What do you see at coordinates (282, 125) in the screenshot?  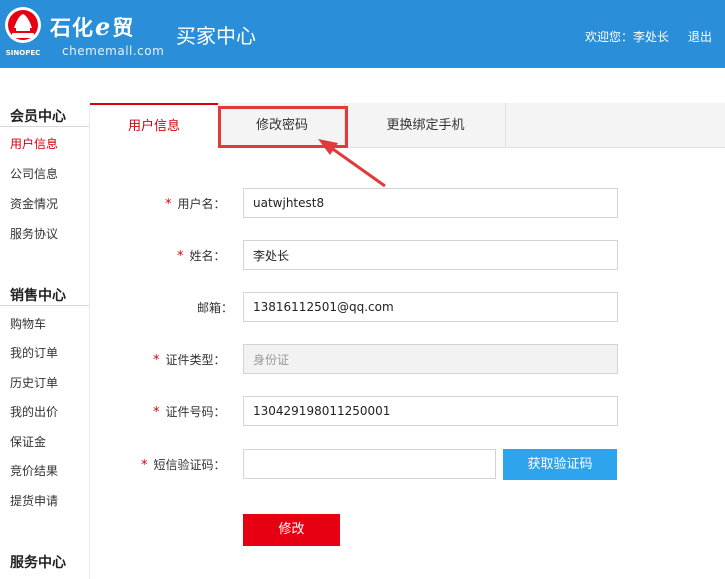 I see `tab-change-password: 修改密码` at bounding box center [282, 125].